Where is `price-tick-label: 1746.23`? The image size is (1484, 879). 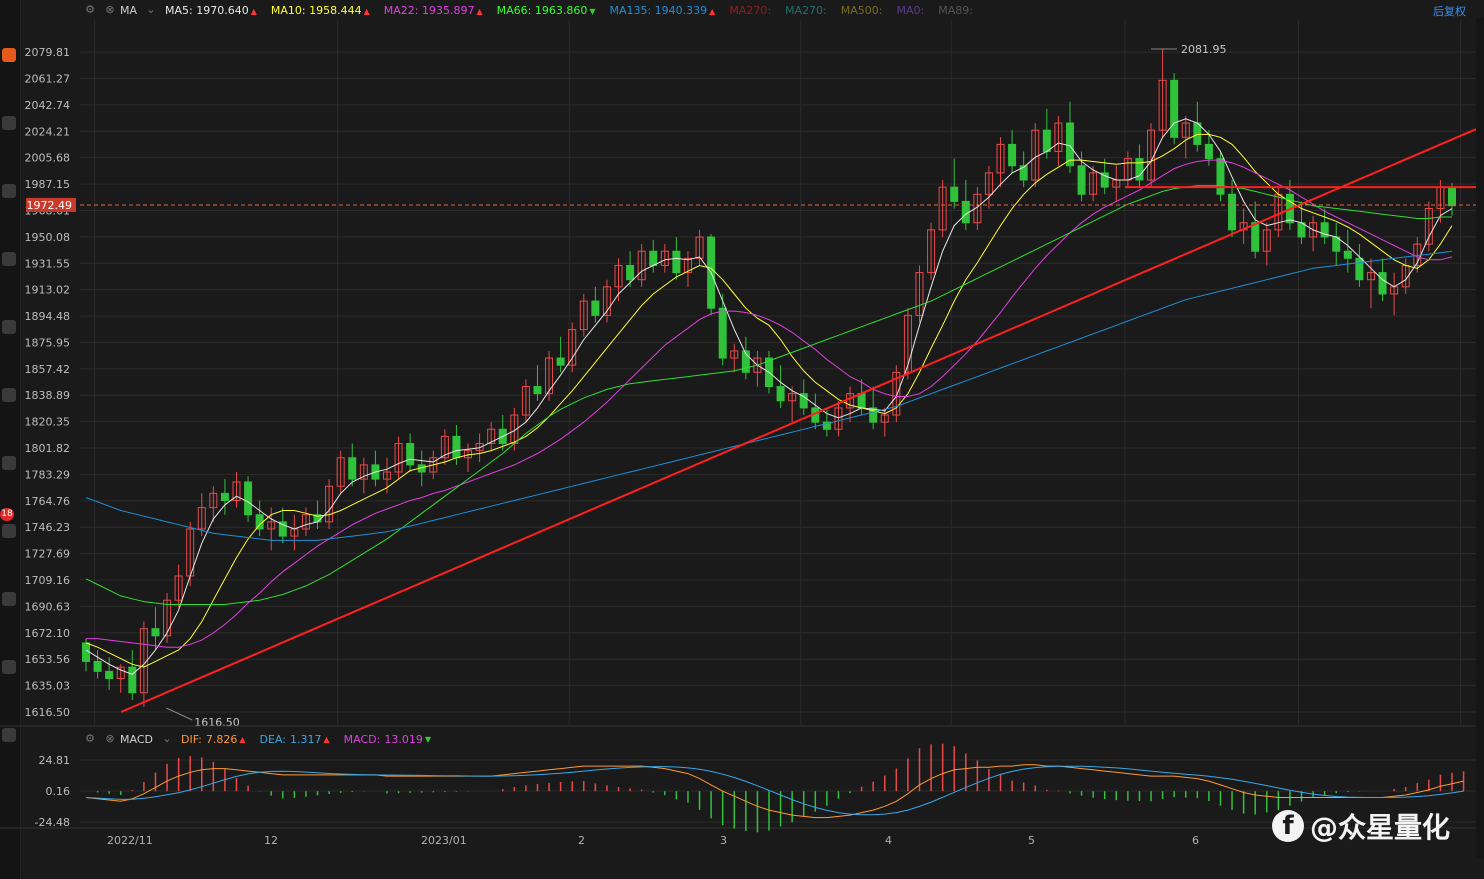 price-tick-label: 1746.23 is located at coordinates (48, 527).